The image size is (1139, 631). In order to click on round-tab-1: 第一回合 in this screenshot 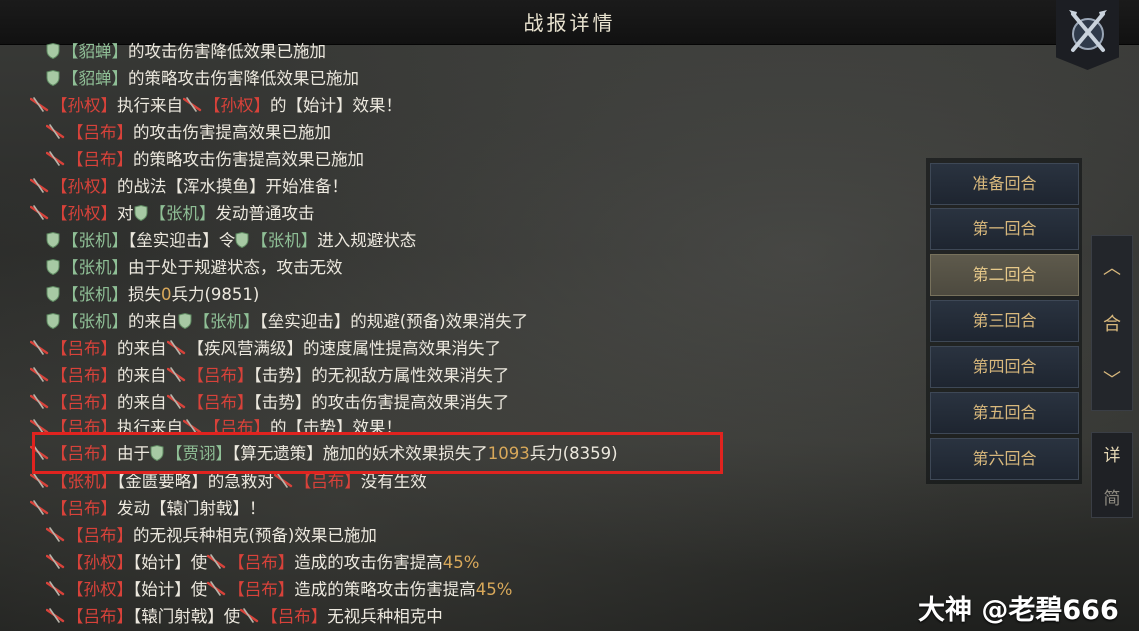, I will do `click(1004, 229)`.